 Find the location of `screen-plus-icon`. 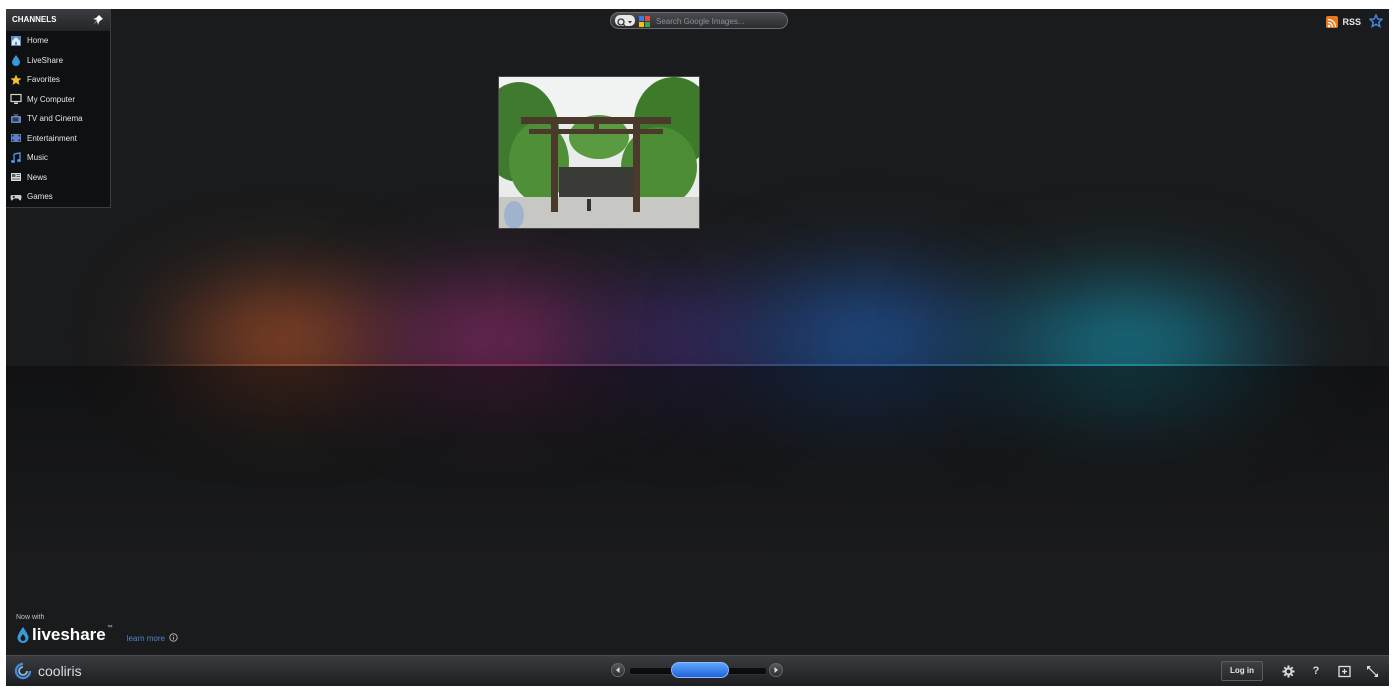

screen-plus-icon is located at coordinates (1344, 671).